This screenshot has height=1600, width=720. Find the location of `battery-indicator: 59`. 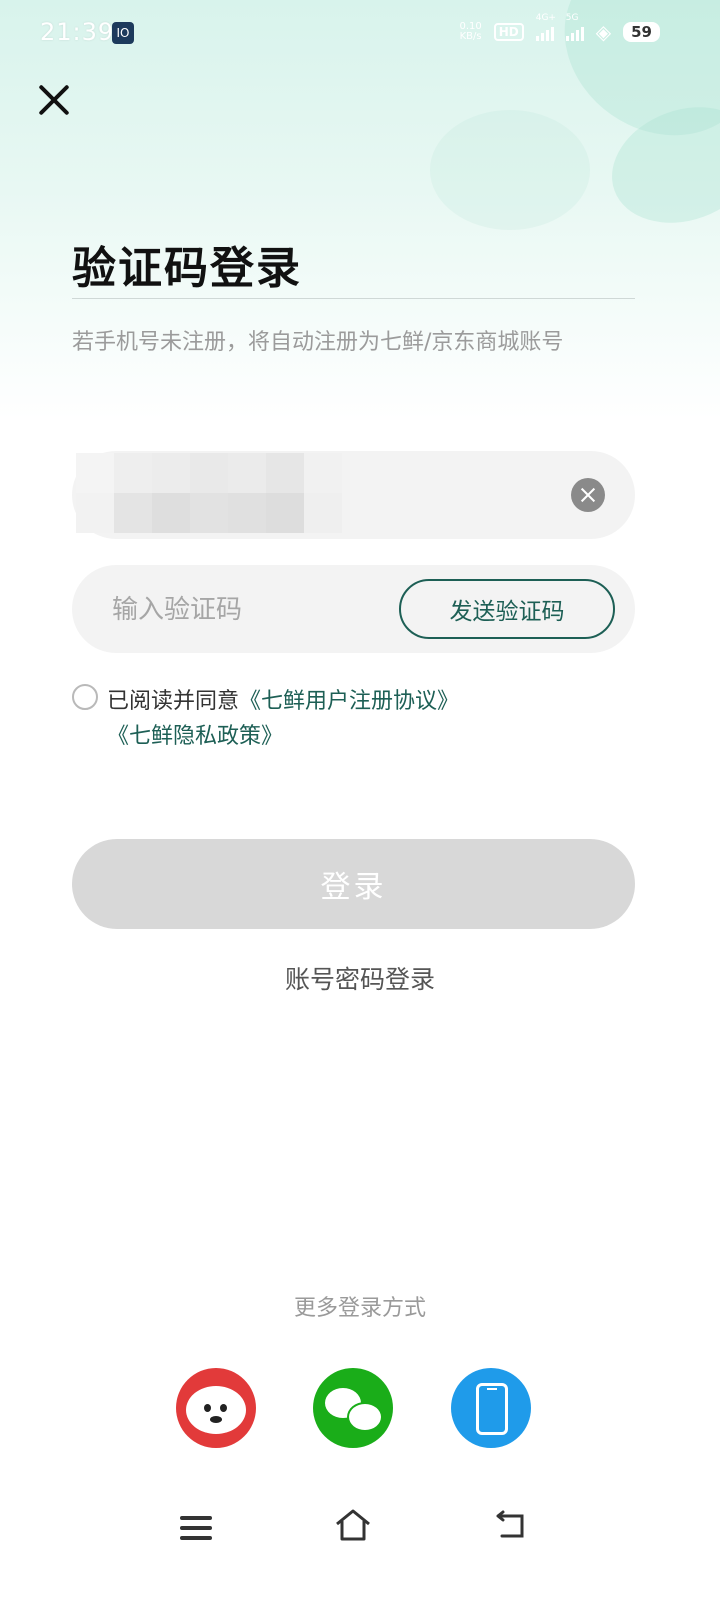

battery-indicator: 59 is located at coordinates (641, 32).